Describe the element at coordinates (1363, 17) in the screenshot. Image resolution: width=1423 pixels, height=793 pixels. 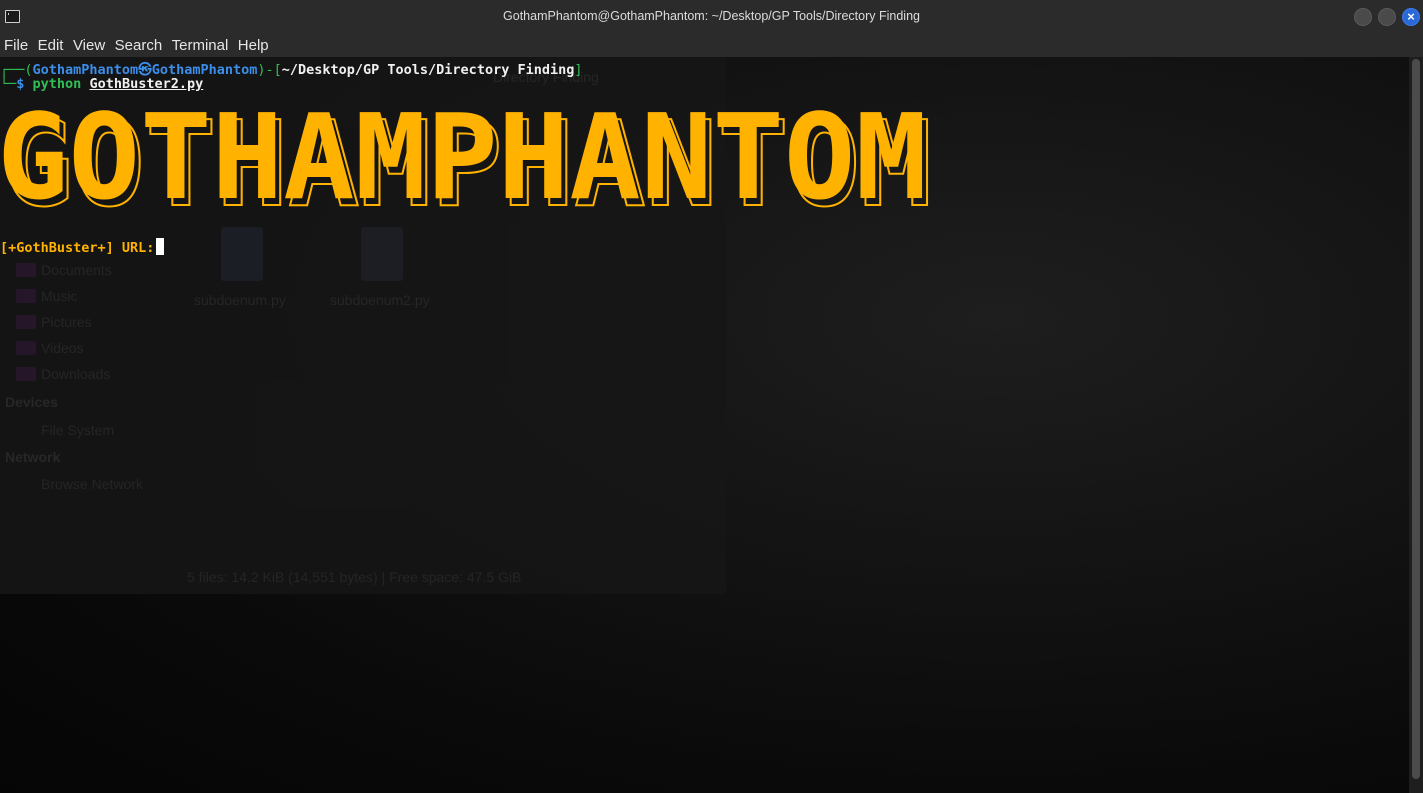
I see `minimize-button` at that location.